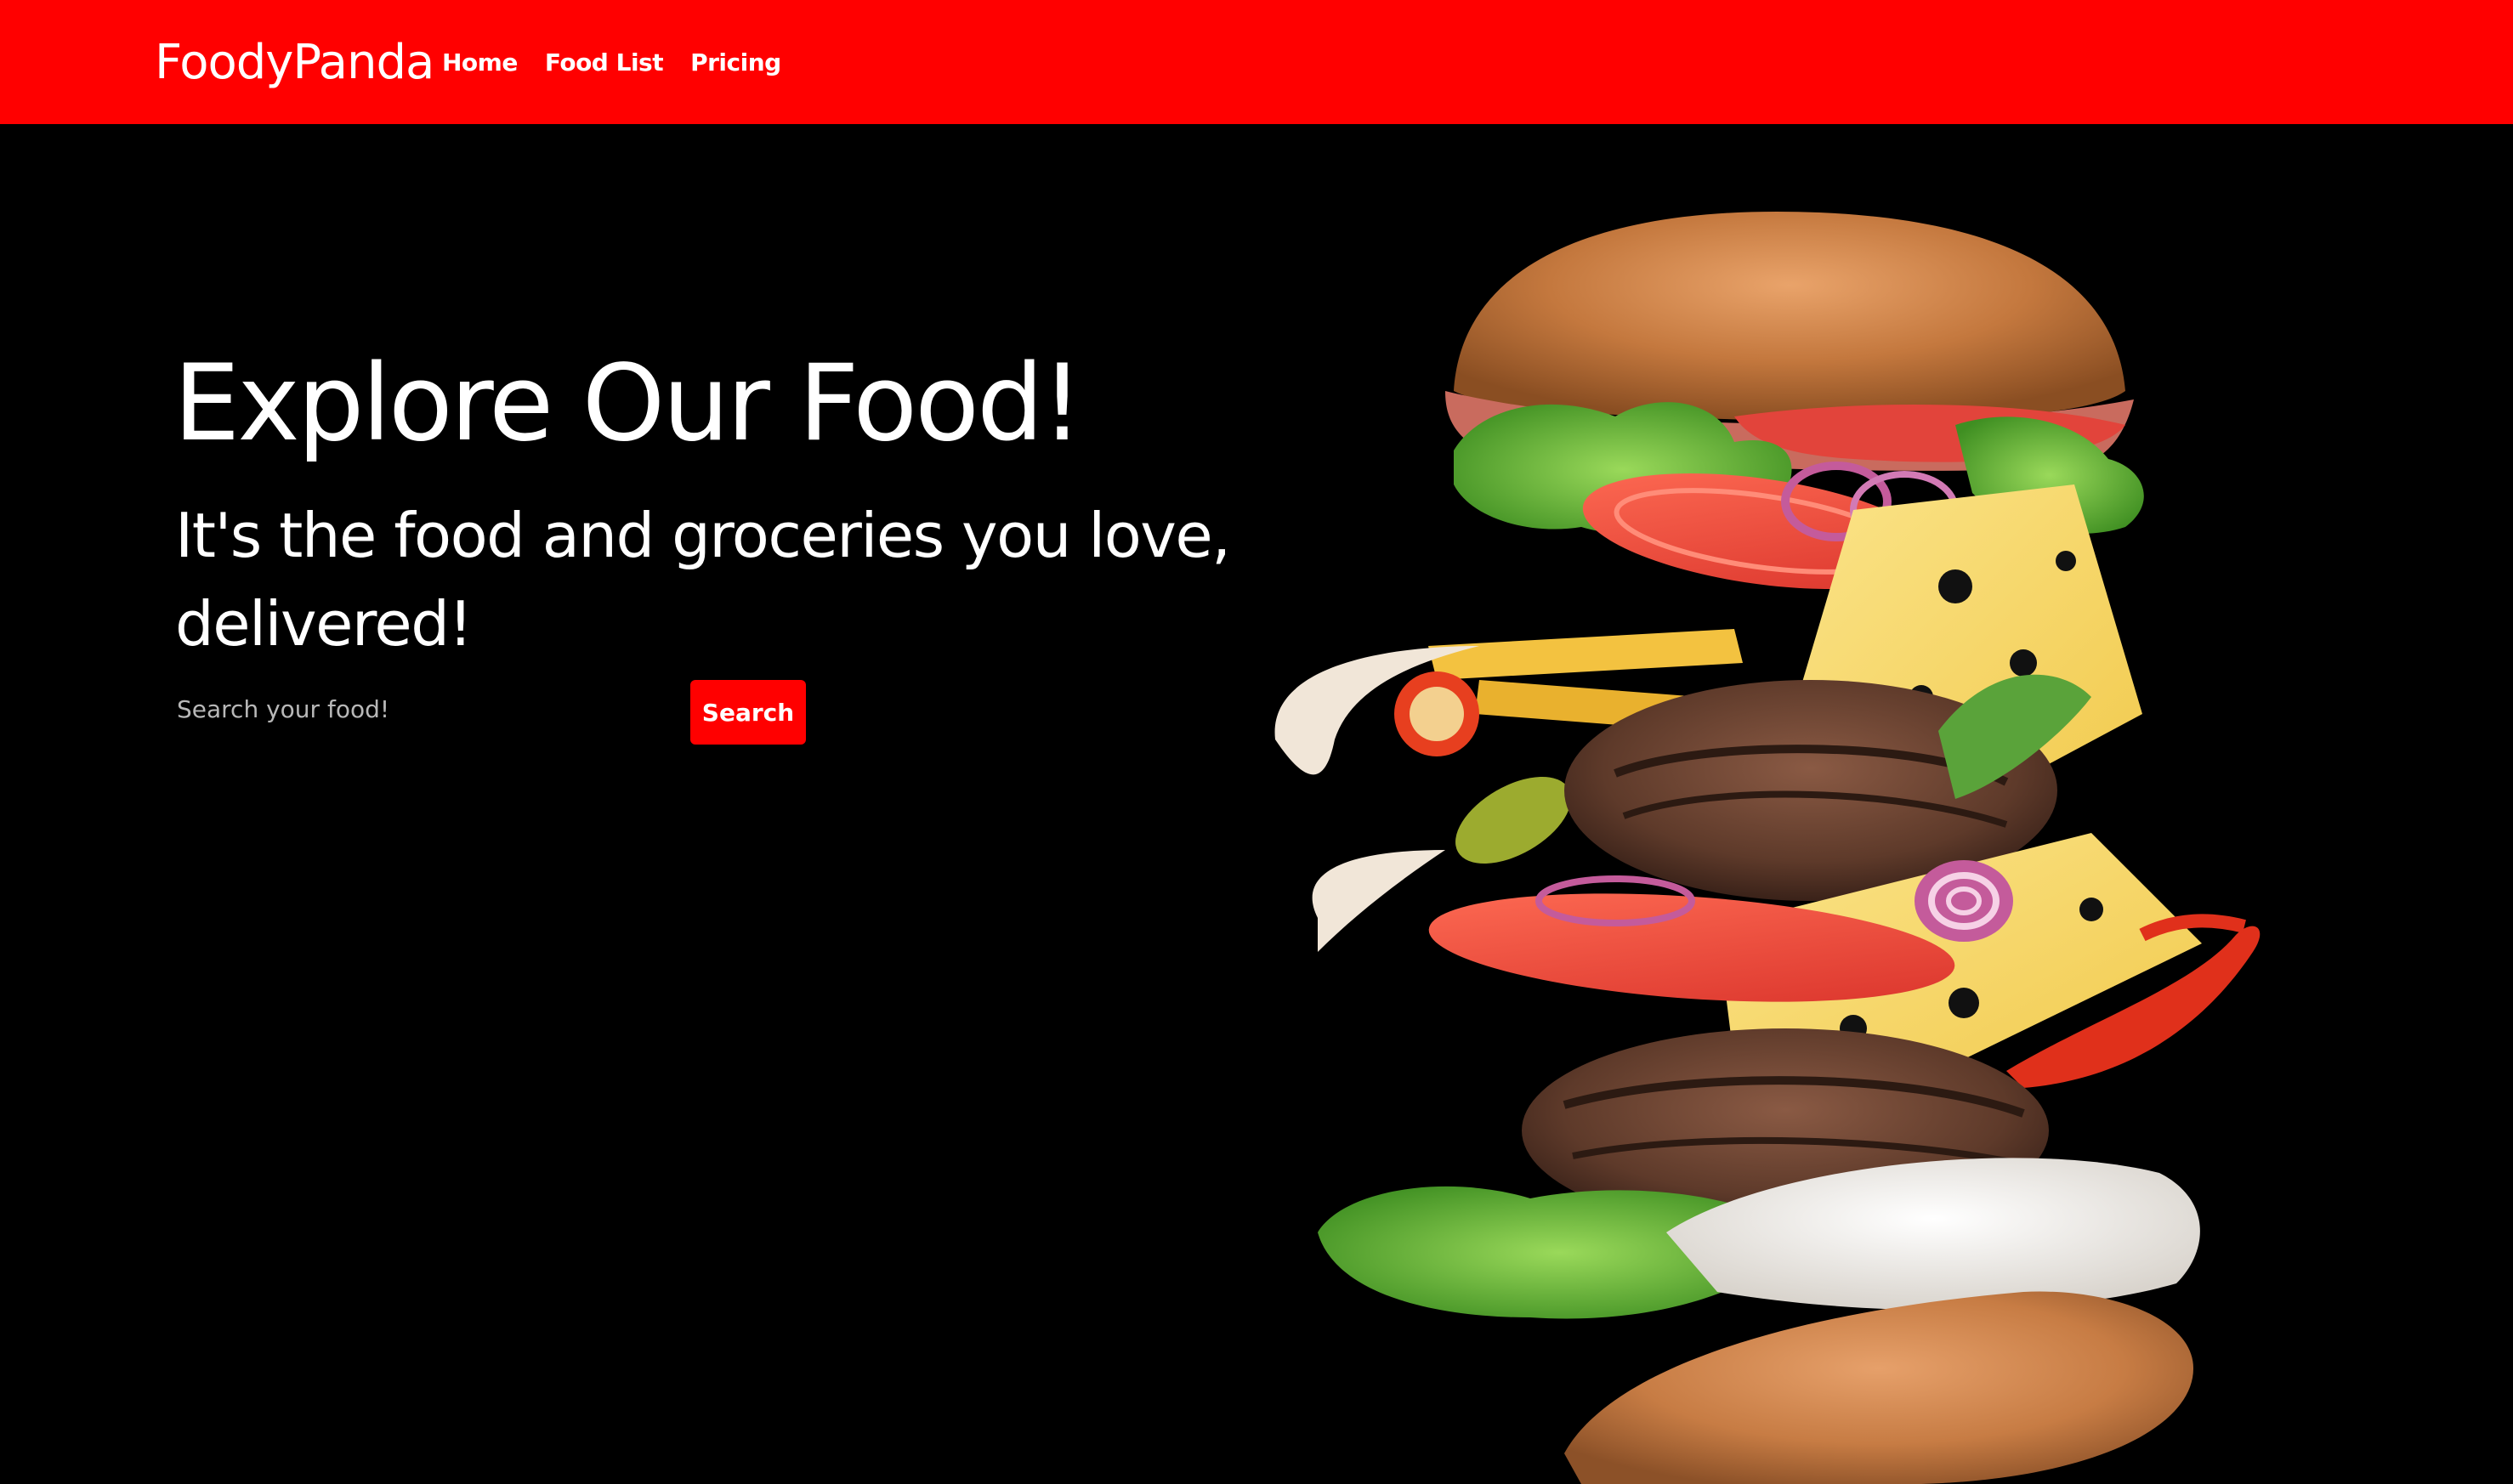 Image resolution: width=2513 pixels, height=1484 pixels. Describe the element at coordinates (423, 708) in the screenshot. I see `search-input` at that location.